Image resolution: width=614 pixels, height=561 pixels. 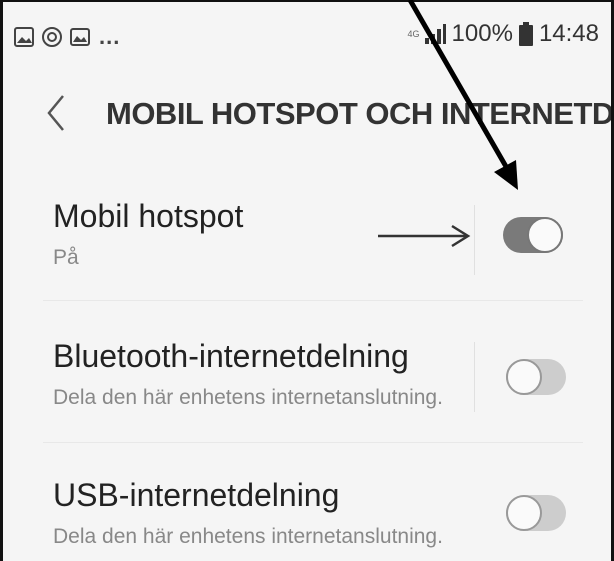 What do you see at coordinates (568, 33) in the screenshot?
I see `clock: 14:48` at bounding box center [568, 33].